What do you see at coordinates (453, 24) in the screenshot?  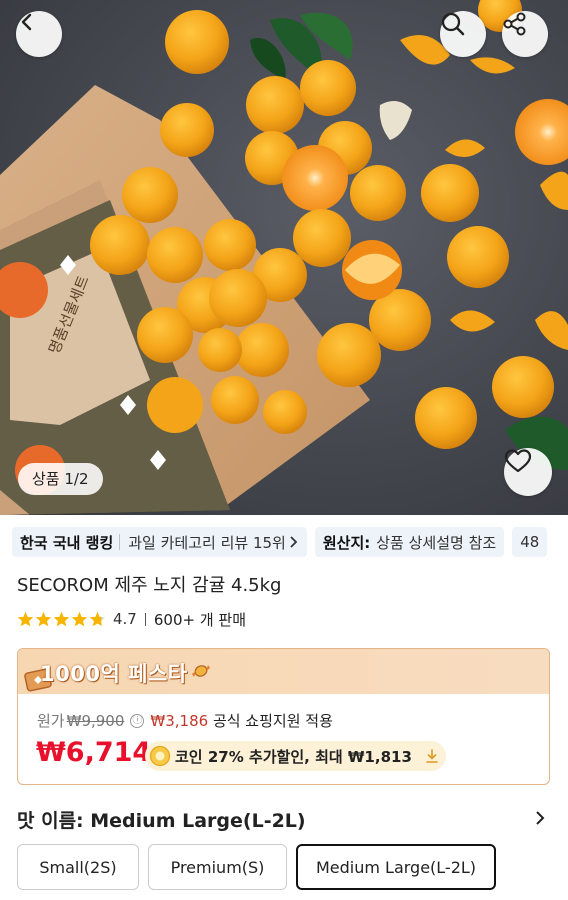 I see `search-icon` at bounding box center [453, 24].